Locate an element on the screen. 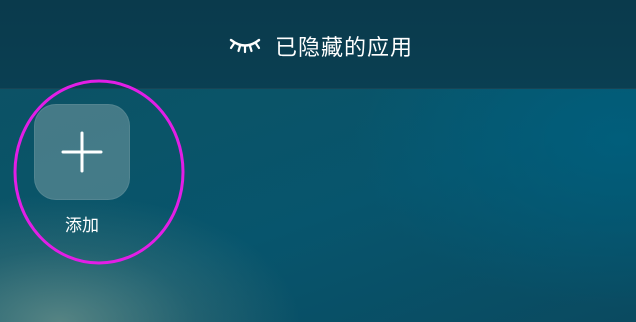 The width and height of the screenshot is (636, 322). add-app-button is located at coordinates (82, 152).